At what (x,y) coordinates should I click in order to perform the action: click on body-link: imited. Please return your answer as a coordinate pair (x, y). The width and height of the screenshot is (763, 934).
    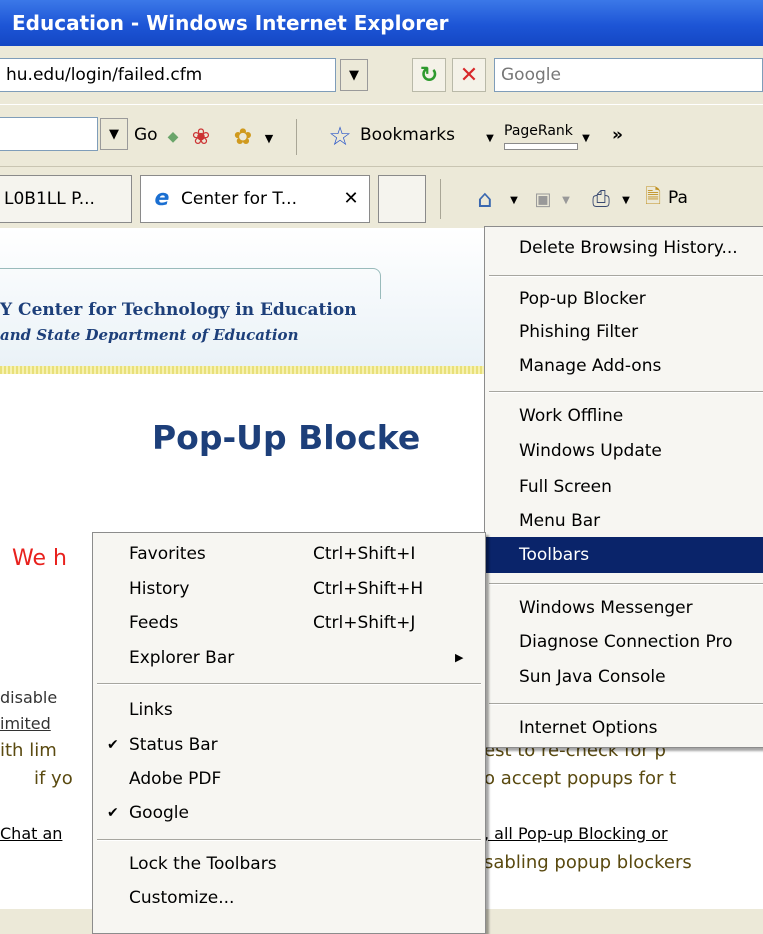
    Looking at the image, I should click on (25, 723).